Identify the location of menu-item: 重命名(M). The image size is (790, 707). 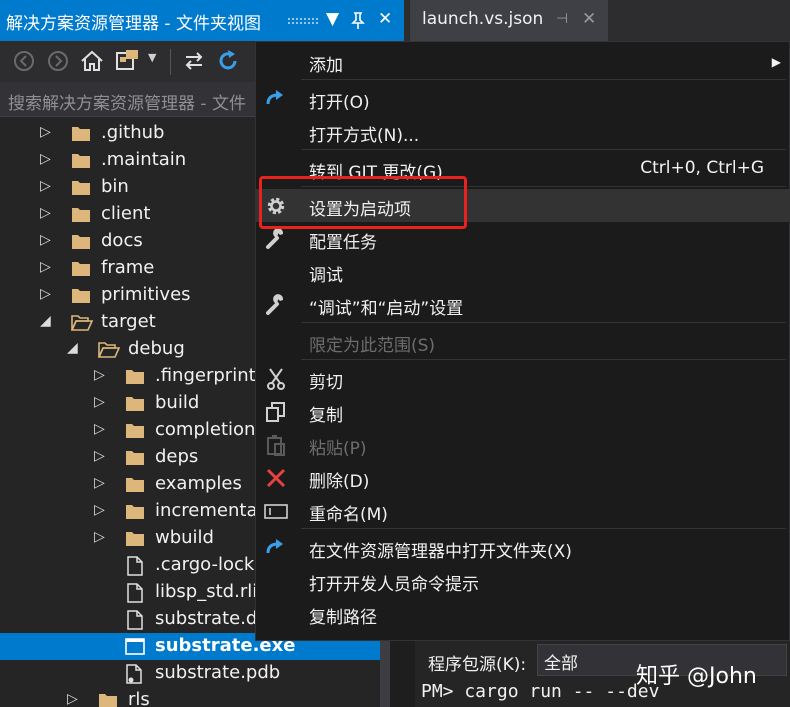
(523, 510).